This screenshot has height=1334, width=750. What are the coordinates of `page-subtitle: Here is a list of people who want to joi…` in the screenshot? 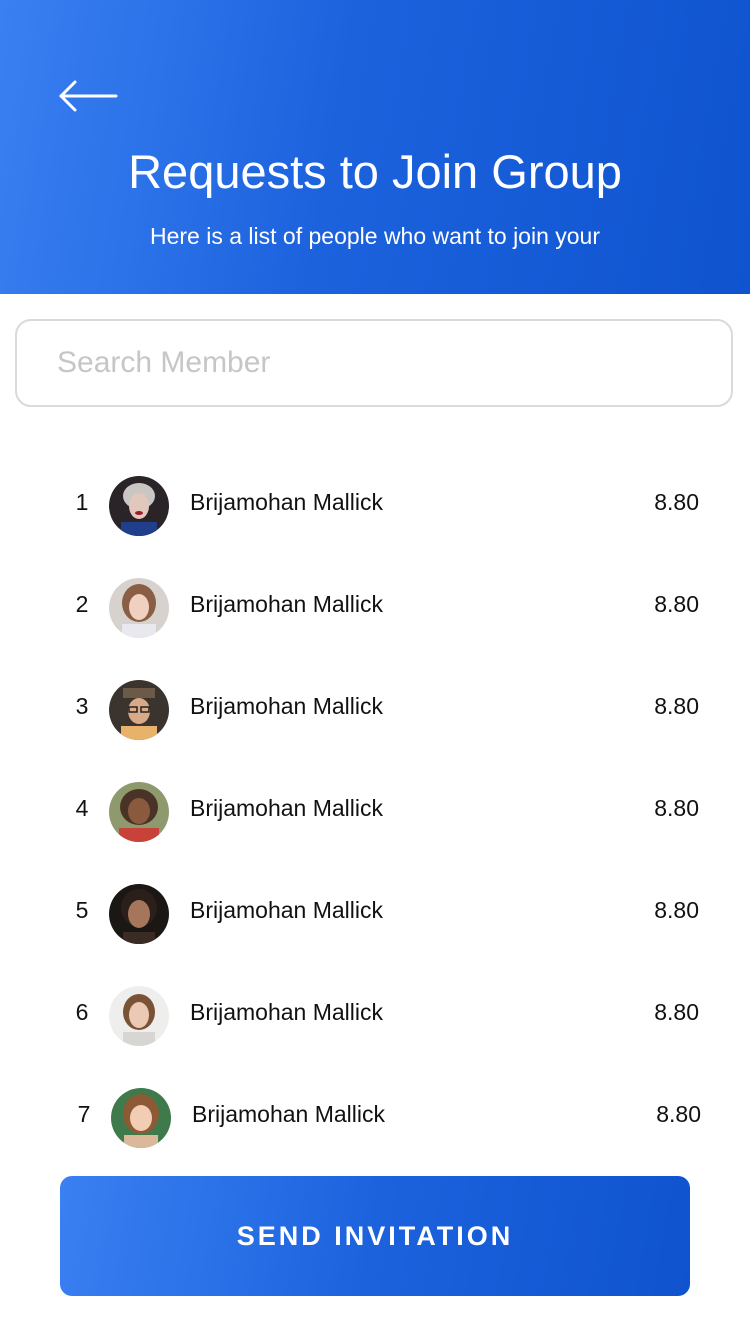 It's located at (375, 236).